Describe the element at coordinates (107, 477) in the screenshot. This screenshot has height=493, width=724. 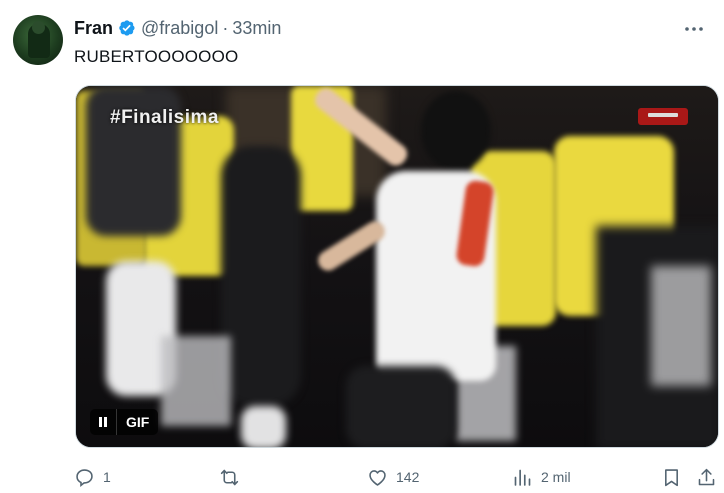
I see `reply-count: 1` at that location.